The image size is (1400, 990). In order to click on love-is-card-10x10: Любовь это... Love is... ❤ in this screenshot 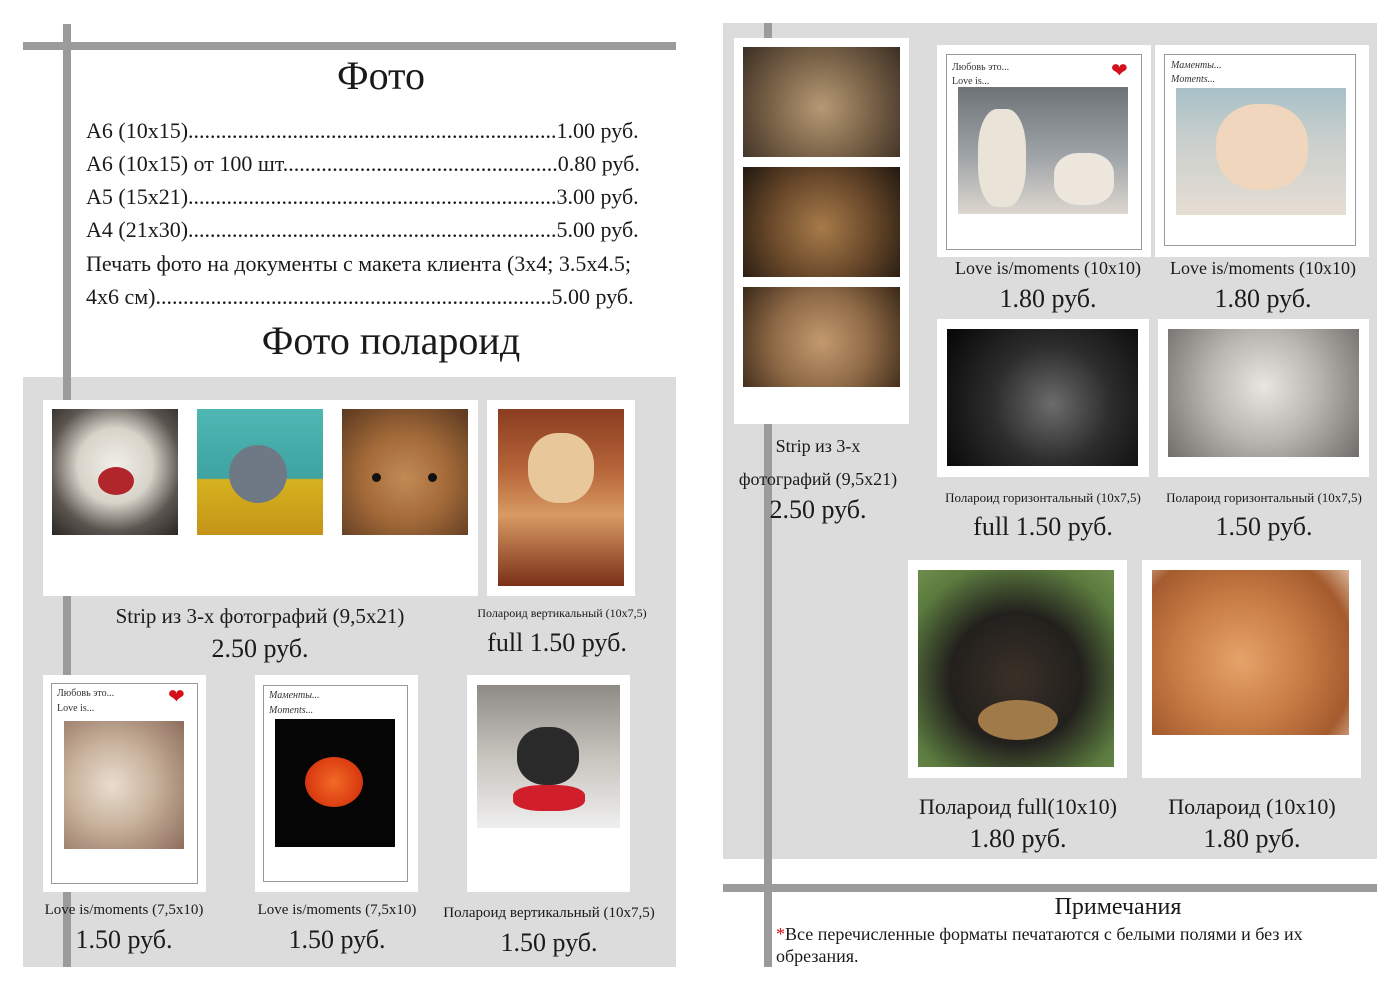, I will do `click(1044, 151)`.